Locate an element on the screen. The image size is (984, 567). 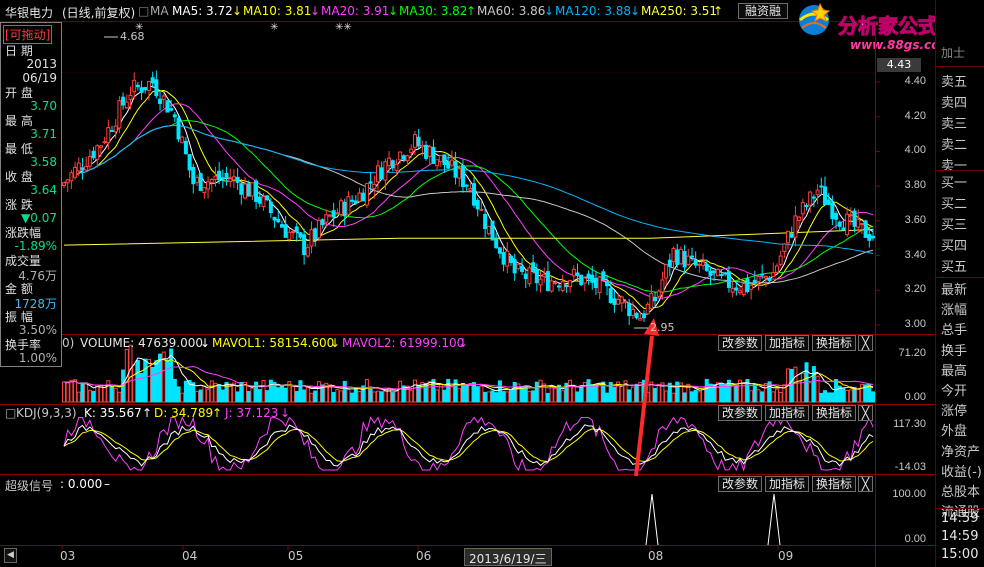
volume-add-indicator-button: 加指标 is located at coordinates (787, 343).